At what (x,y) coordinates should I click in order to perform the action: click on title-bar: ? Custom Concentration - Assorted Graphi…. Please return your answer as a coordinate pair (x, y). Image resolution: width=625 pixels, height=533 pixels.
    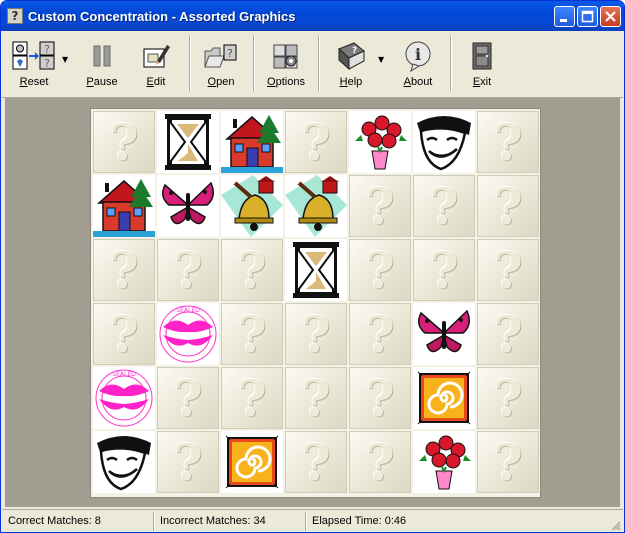
    Looking at the image, I should click on (312, 16).